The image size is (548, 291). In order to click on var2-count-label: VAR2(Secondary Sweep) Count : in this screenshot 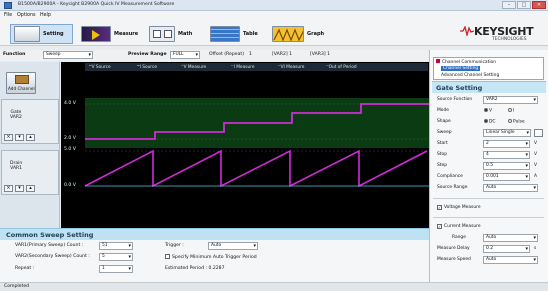, I will do `click(52, 256)`.